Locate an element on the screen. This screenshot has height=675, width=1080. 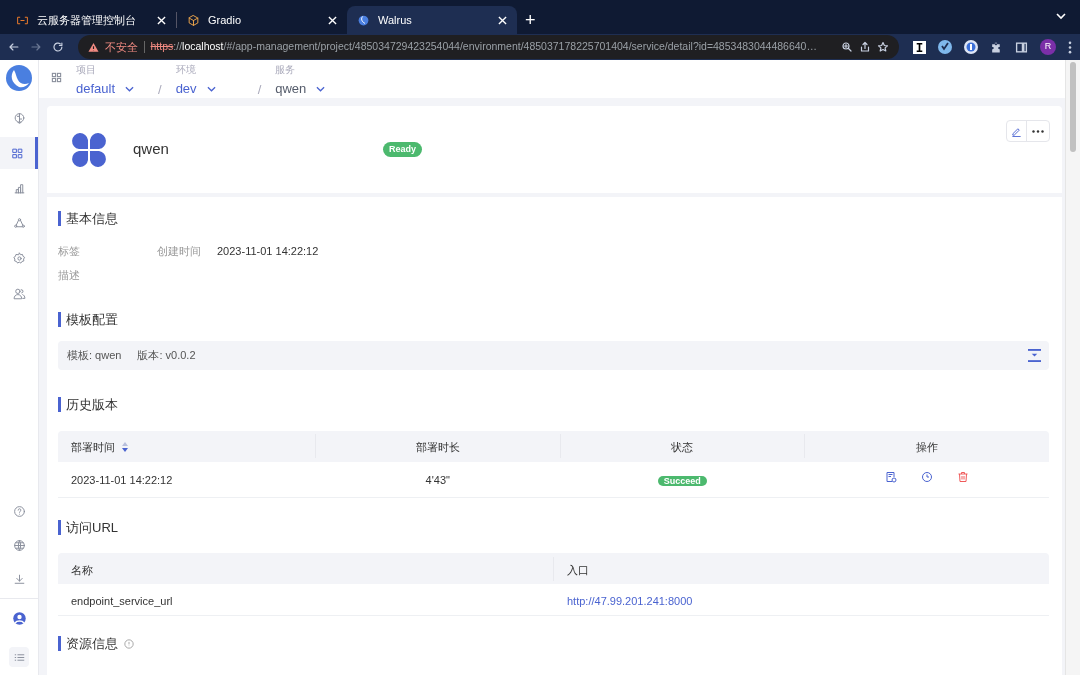
service-name: qwen is located at coordinates (151, 149).